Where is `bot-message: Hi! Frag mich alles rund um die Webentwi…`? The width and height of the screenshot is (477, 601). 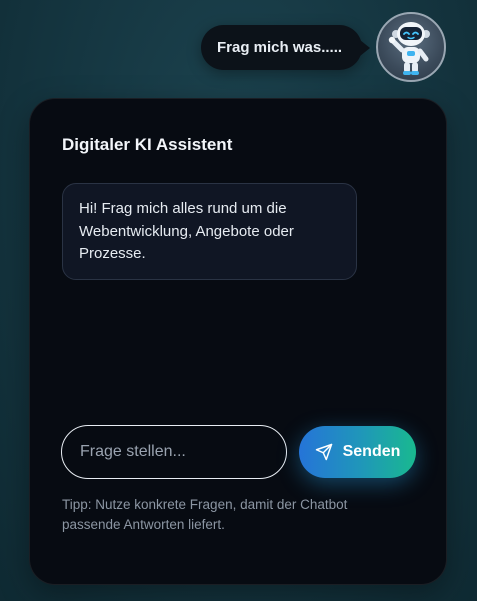
bot-message: Hi! Frag mich alles rund um die Webentwi… is located at coordinates (209, 231).